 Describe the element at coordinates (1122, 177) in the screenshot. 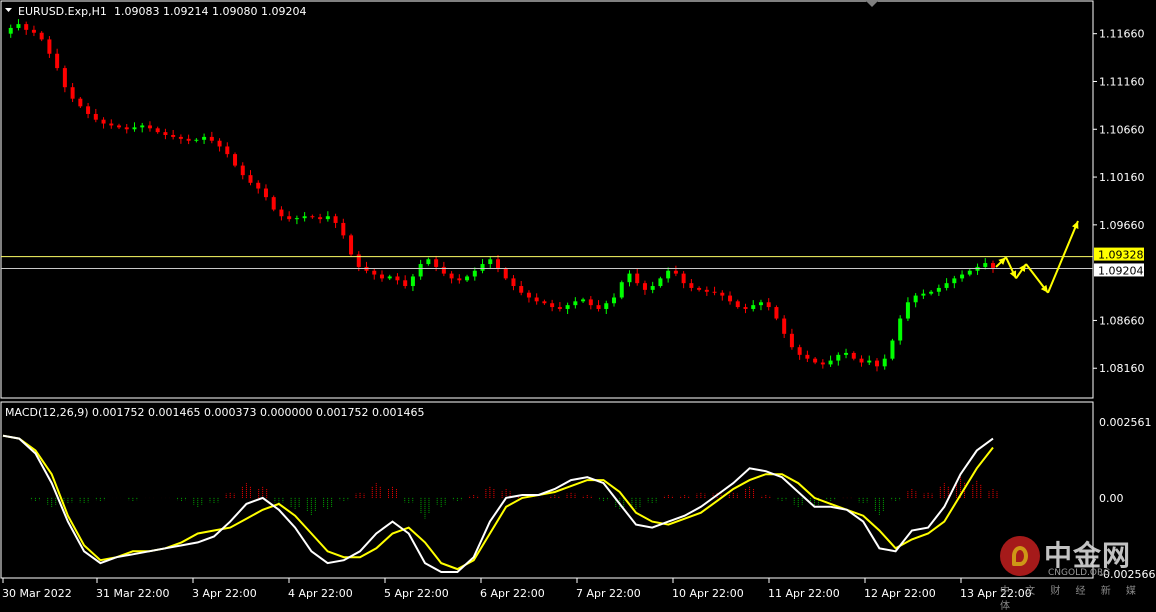

I see `price-tick-label: 1.10160` at that location.